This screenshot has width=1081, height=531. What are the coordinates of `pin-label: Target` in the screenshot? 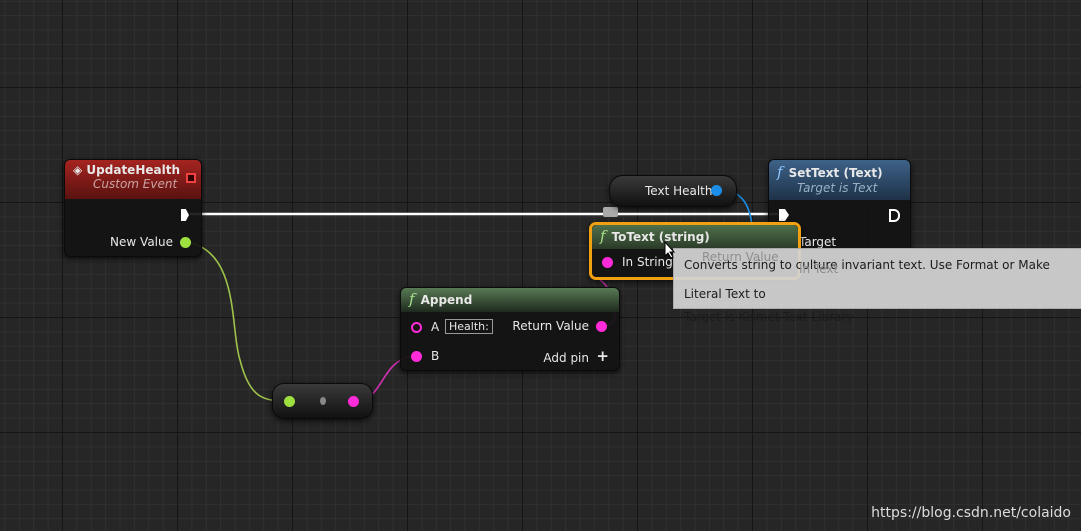 It's located at (818, 242).